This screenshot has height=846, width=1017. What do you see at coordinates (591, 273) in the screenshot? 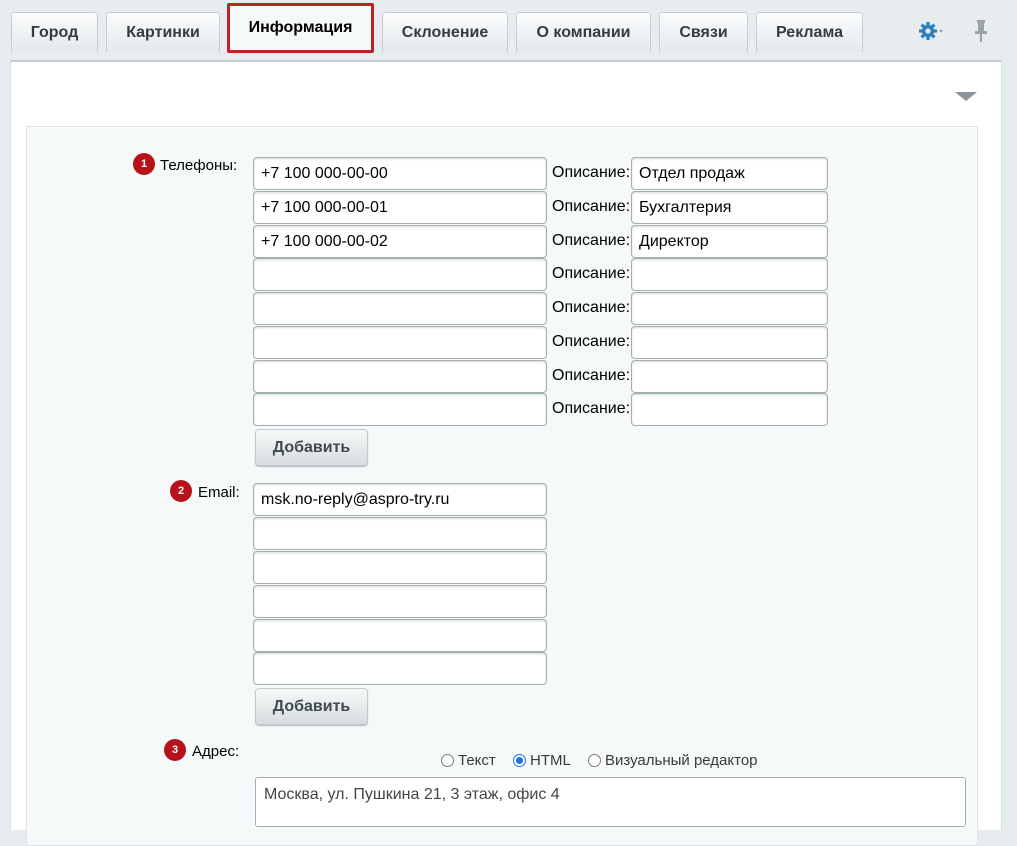
I see `desc-label-4: Описание:` at bounding box center [591, 273].